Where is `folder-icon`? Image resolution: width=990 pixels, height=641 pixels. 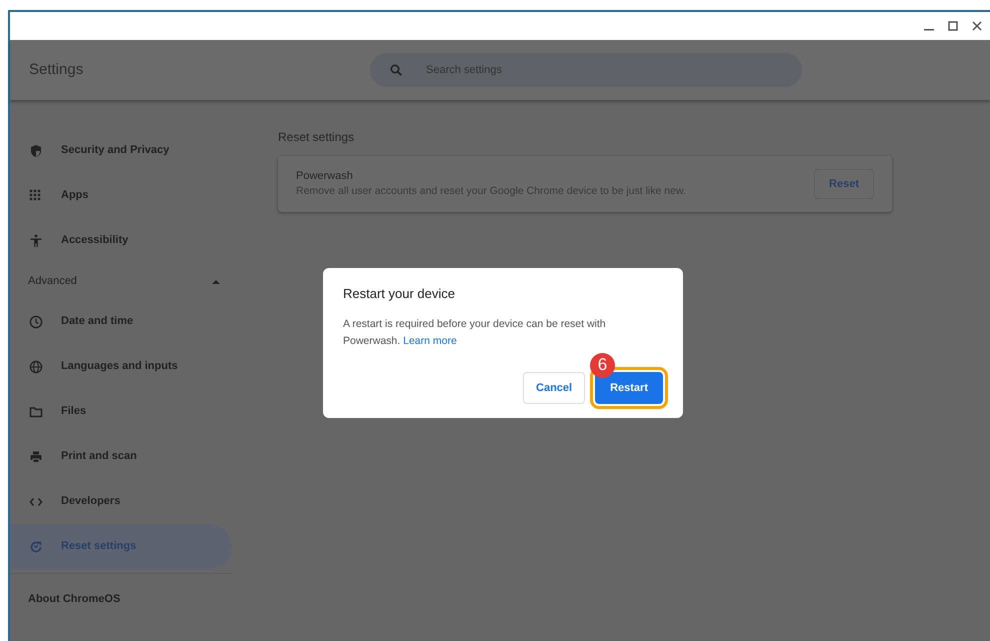 folder-icon is located at coordinates (36, 411).